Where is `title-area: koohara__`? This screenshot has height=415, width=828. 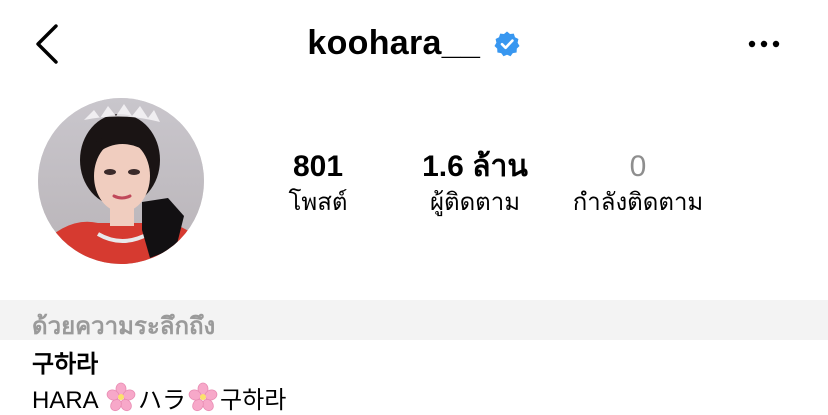 title-area: koohara__ is located at coordinates (414, 46).